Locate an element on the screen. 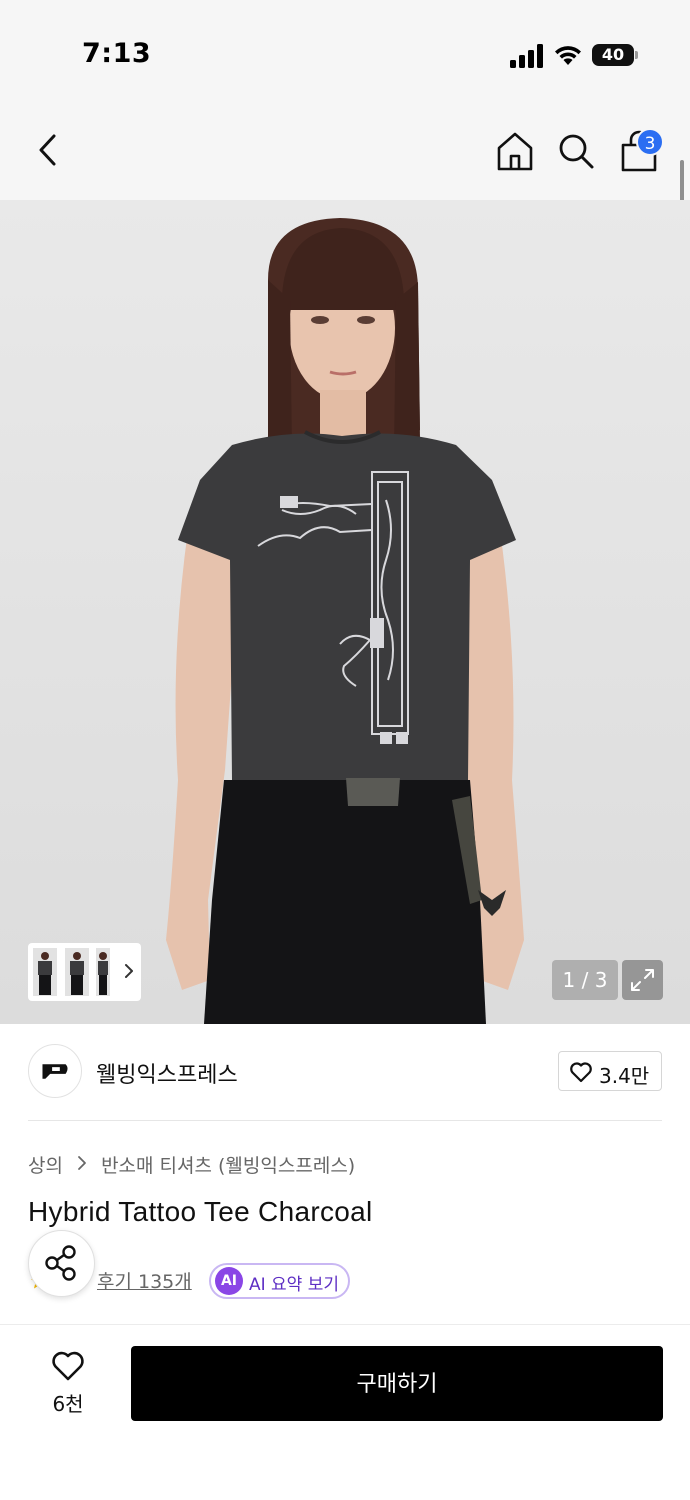 The image size is (690, 1500). brand-like-button: 3.4만 is located at coordinates (610, 1071).